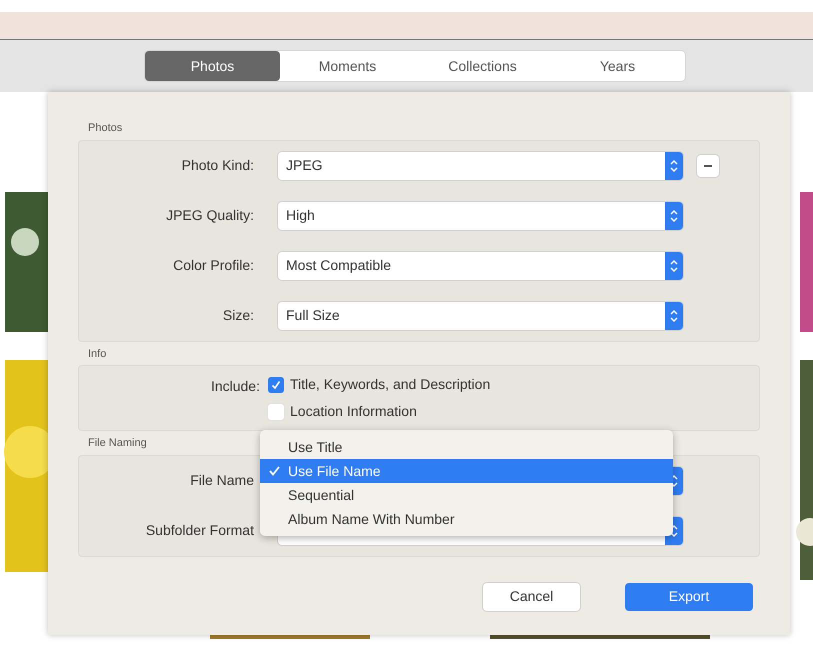  I want to click on section-title: Info, so click(97, 354).